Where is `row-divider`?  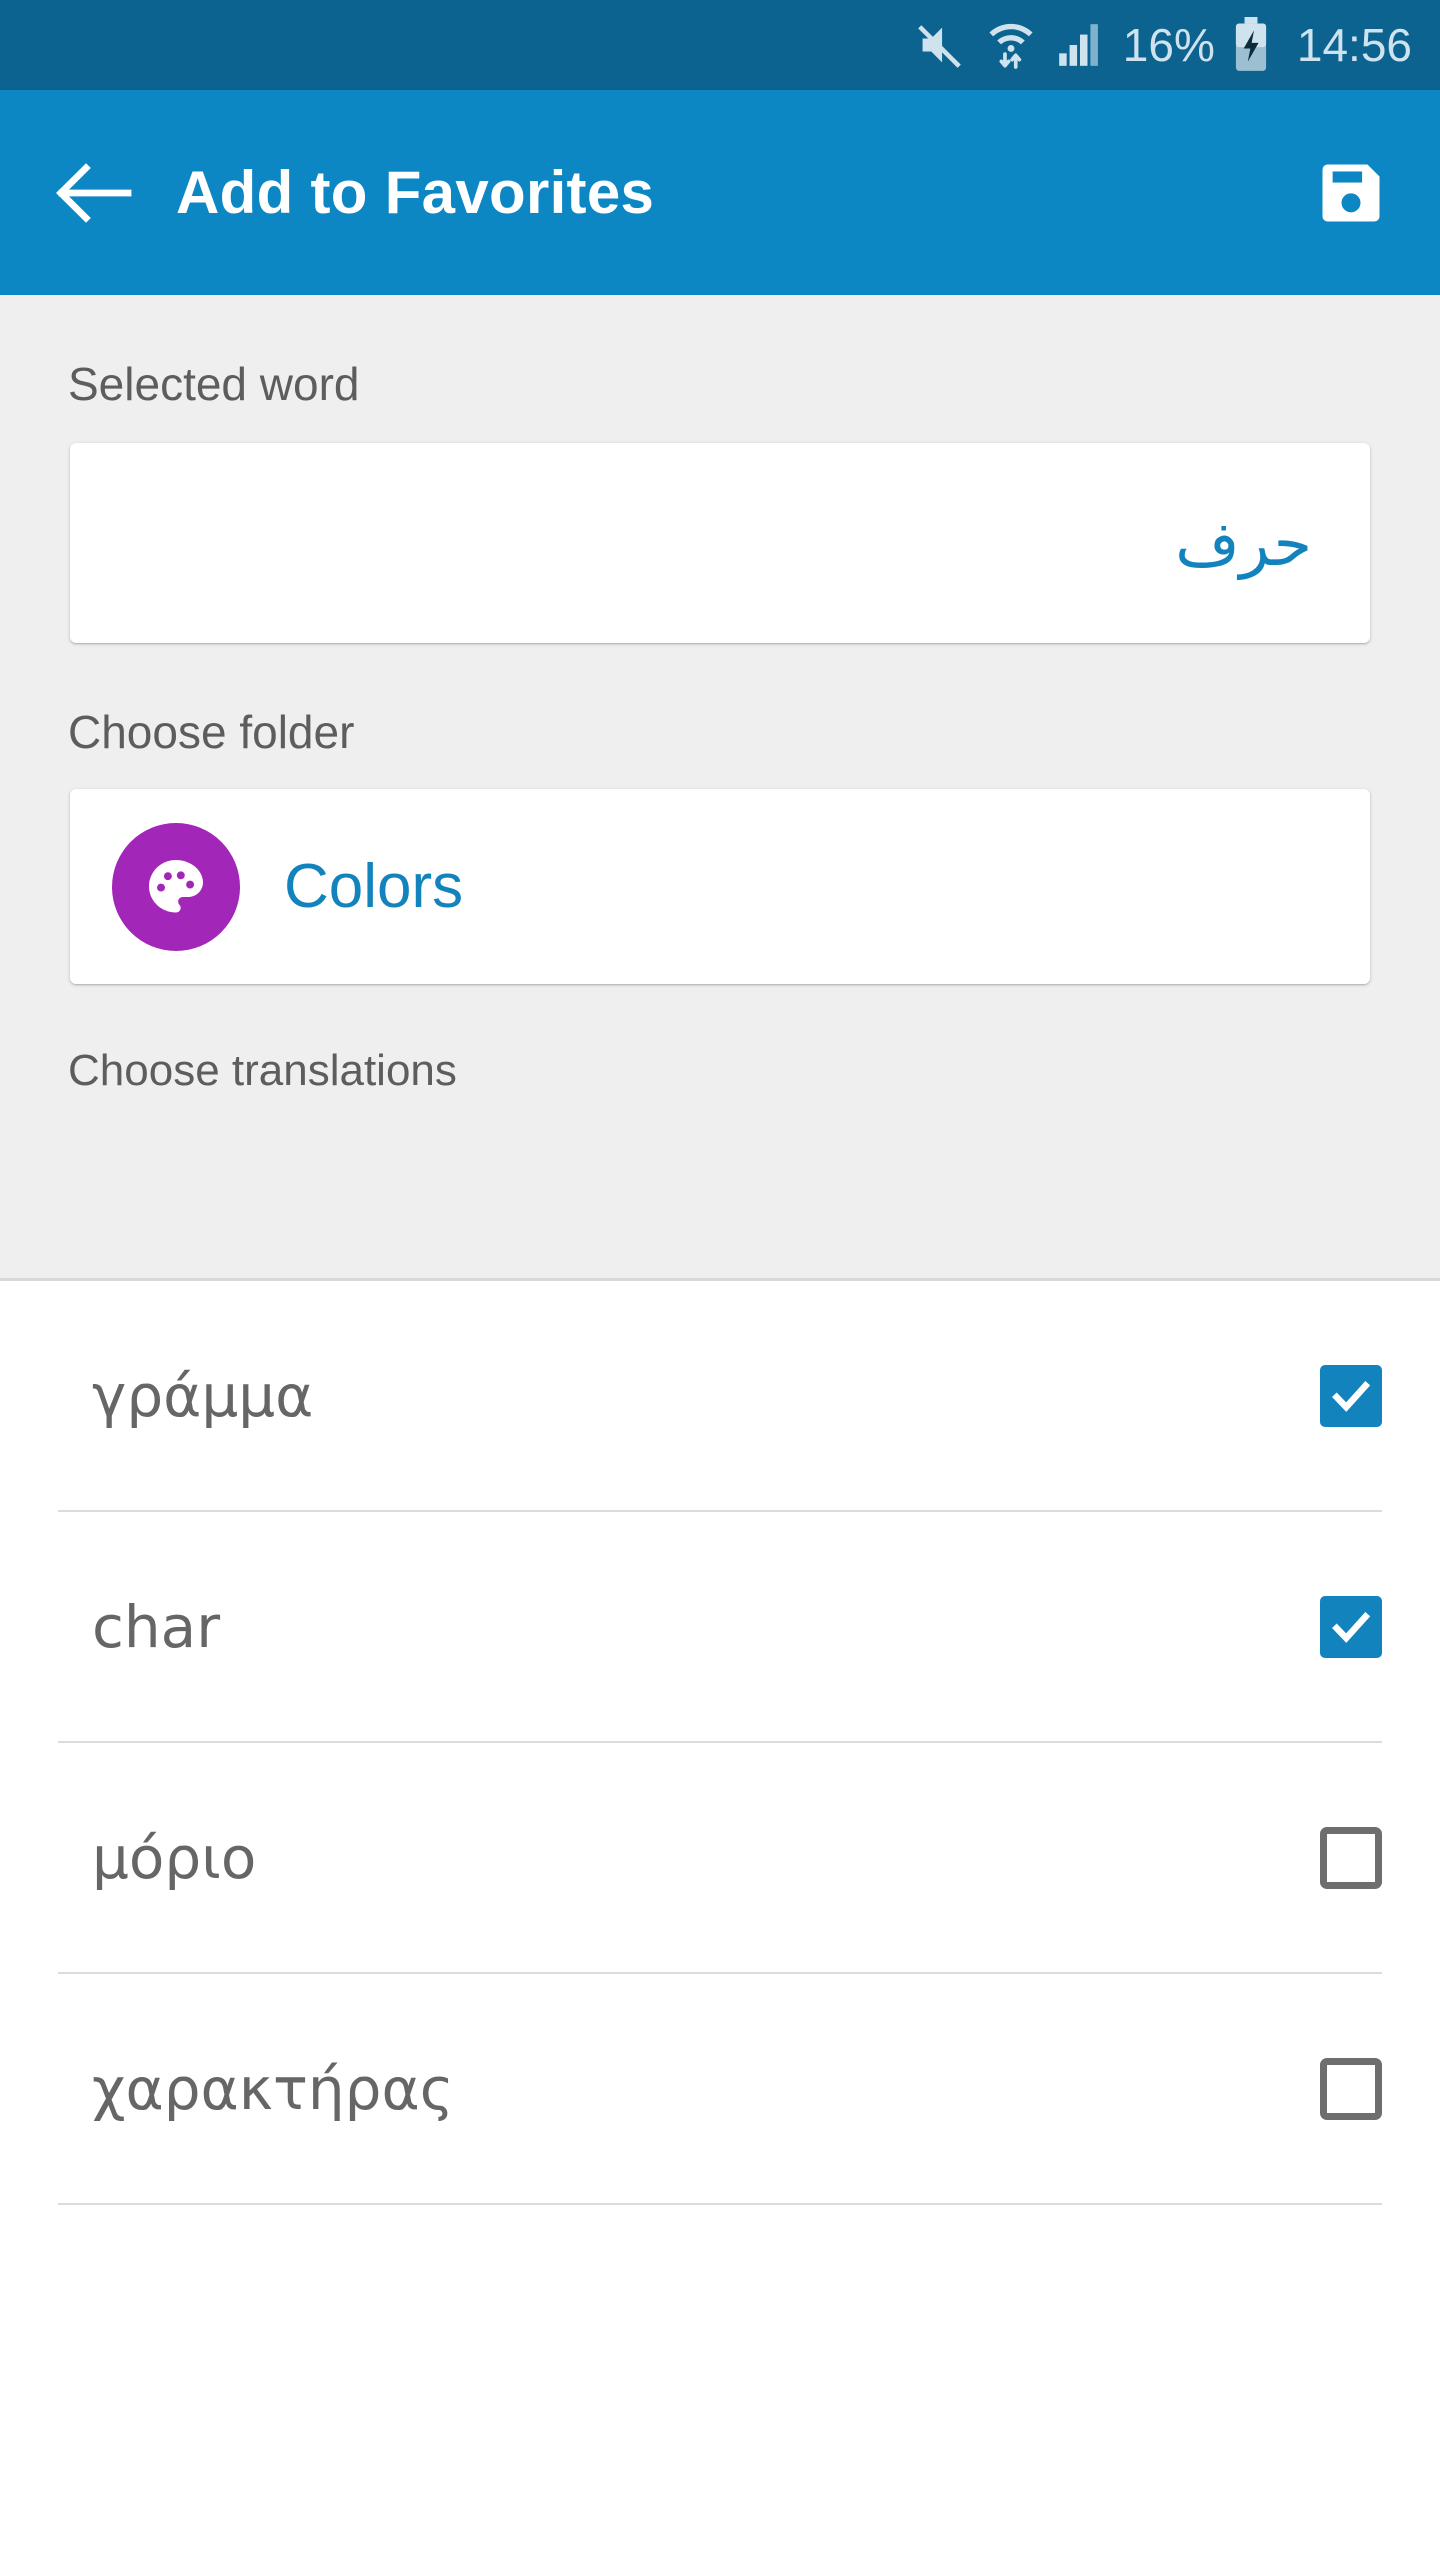 row-divider is located at coordinates (720, 2204).